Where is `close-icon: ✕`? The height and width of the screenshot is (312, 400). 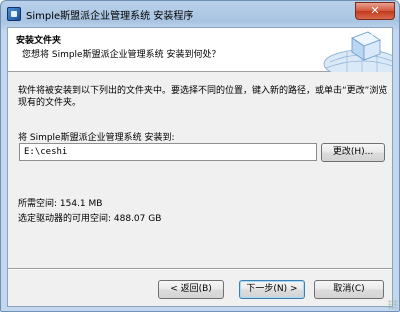 close-icon: ✕ is located at coordinates (375, 10).